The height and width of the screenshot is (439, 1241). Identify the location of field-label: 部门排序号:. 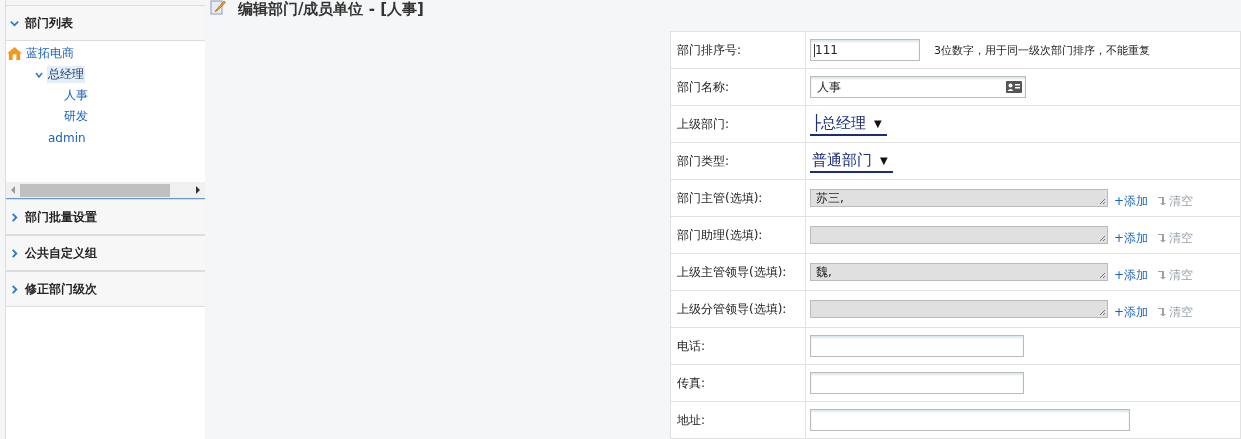
(709, 49).